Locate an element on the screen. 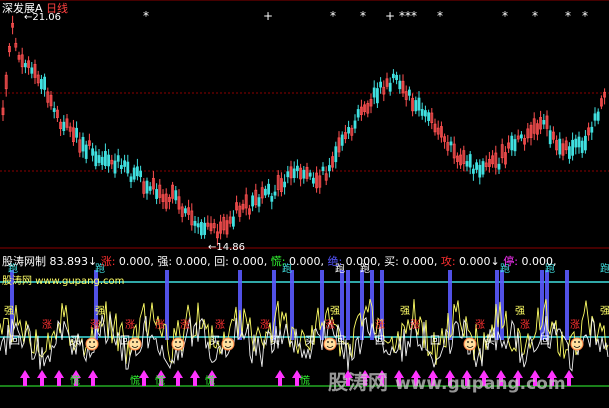 The image size is (609, 408). watermark-big-cn: 股涛网 is located at coordinates (358, 382).